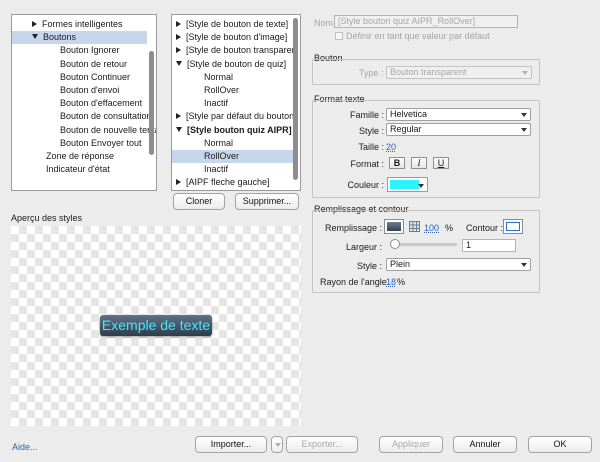 The width and height of the screenshot is (600, 462). I want to click on style-category-item: Bouton de retour, so click(69, 64).